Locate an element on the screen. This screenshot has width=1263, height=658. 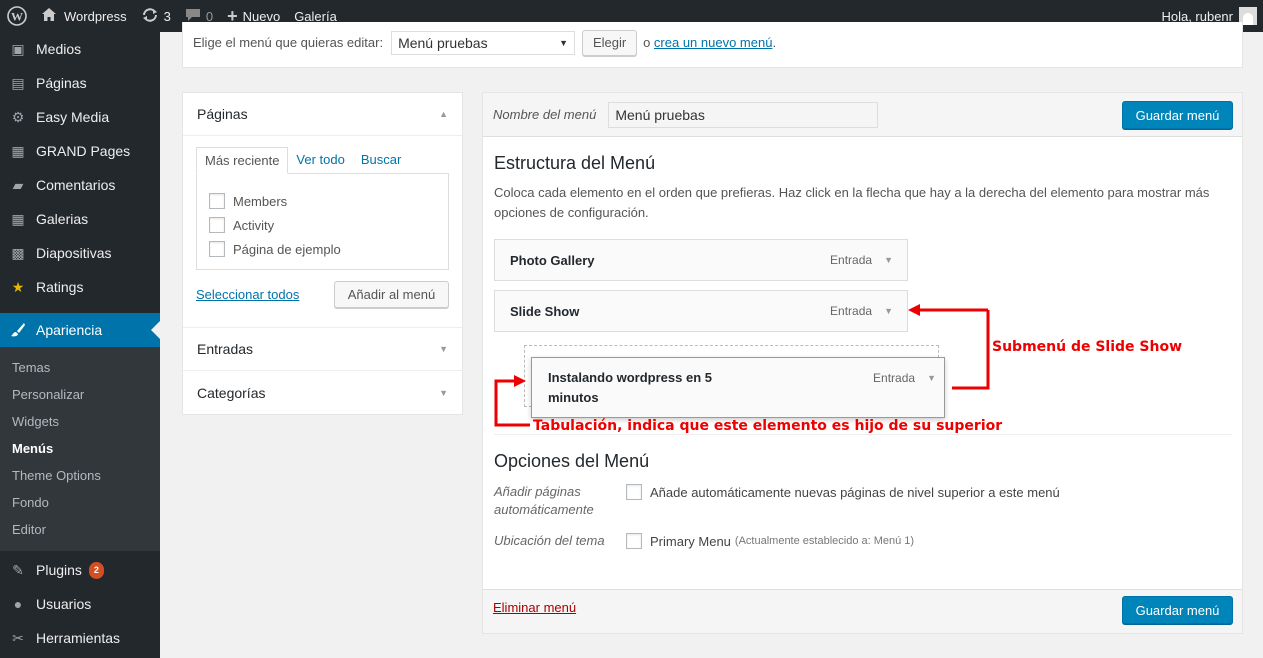
sidebar-item-label: Usuarios is located at coordinates (64, 604).